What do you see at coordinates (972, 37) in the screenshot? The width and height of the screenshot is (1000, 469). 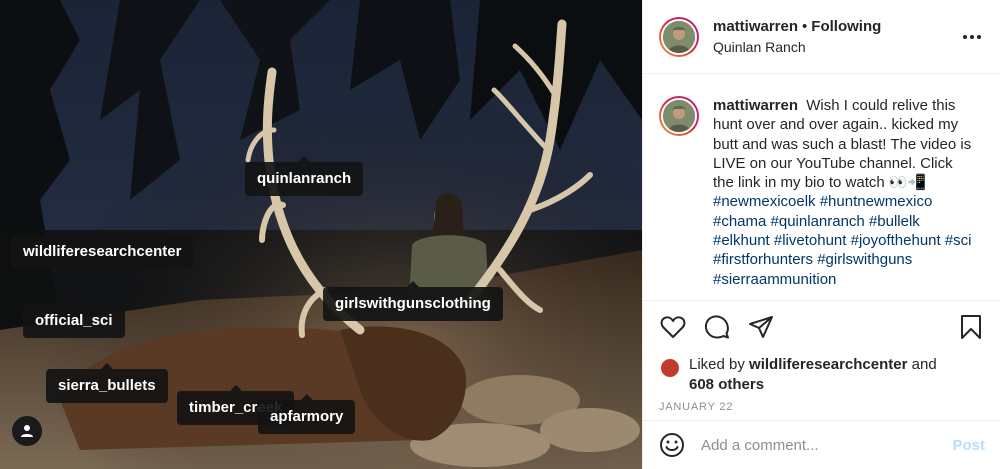 I see `more-options-icon` at bounding box center [972, 37].